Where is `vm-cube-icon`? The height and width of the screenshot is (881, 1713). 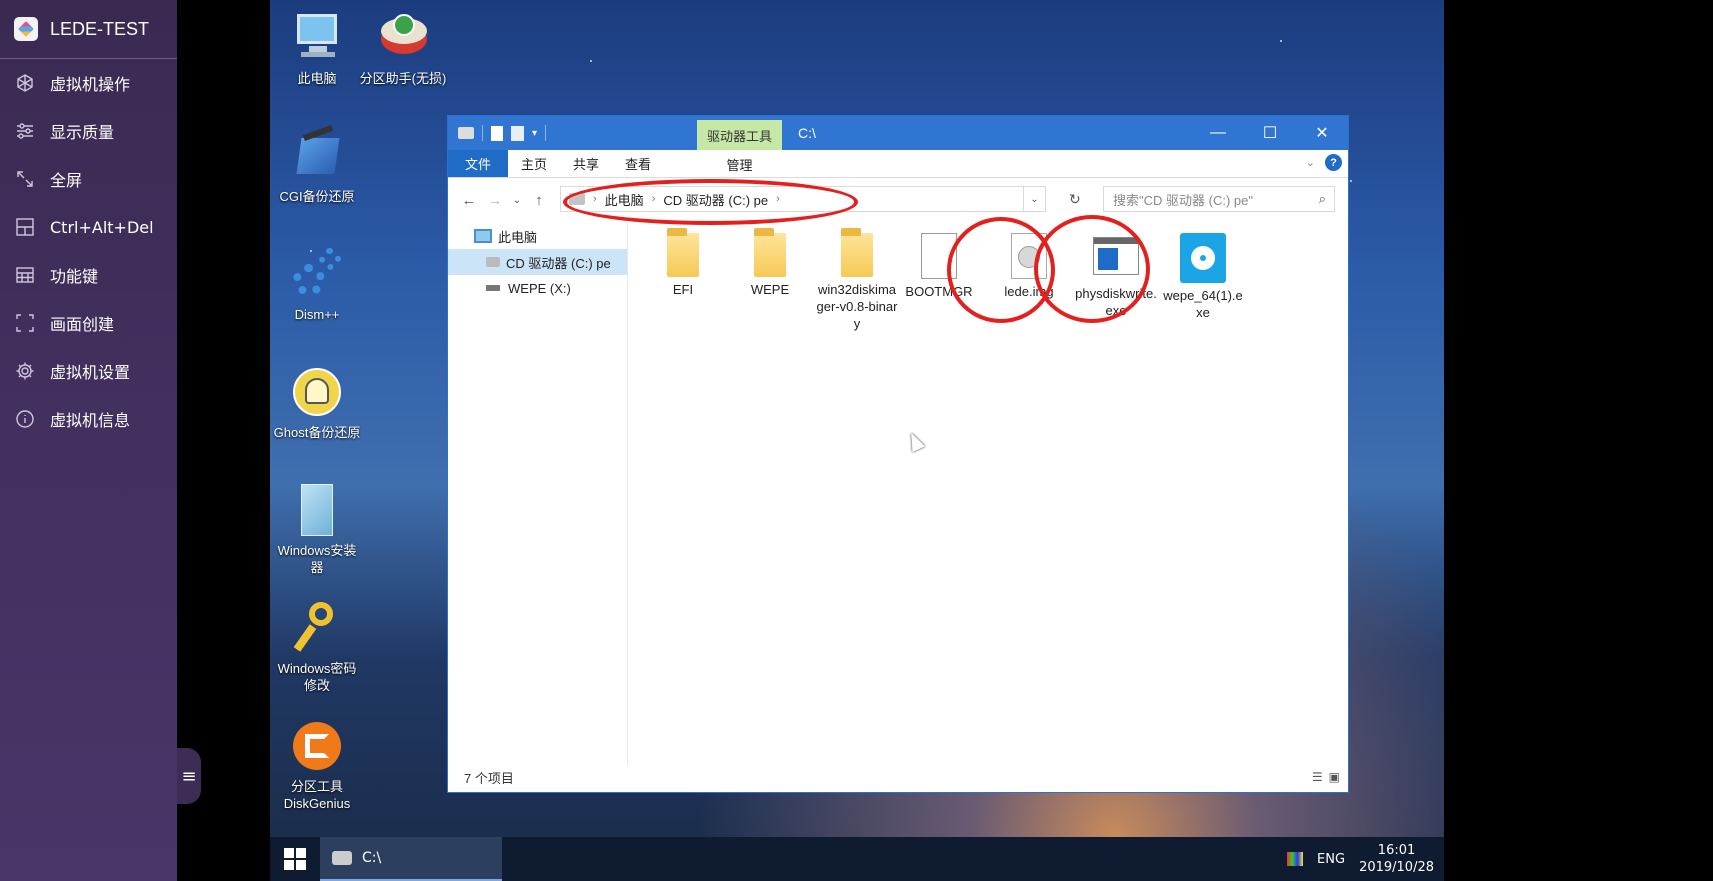 vm-cube-icon is located at coordinates (25, 83).